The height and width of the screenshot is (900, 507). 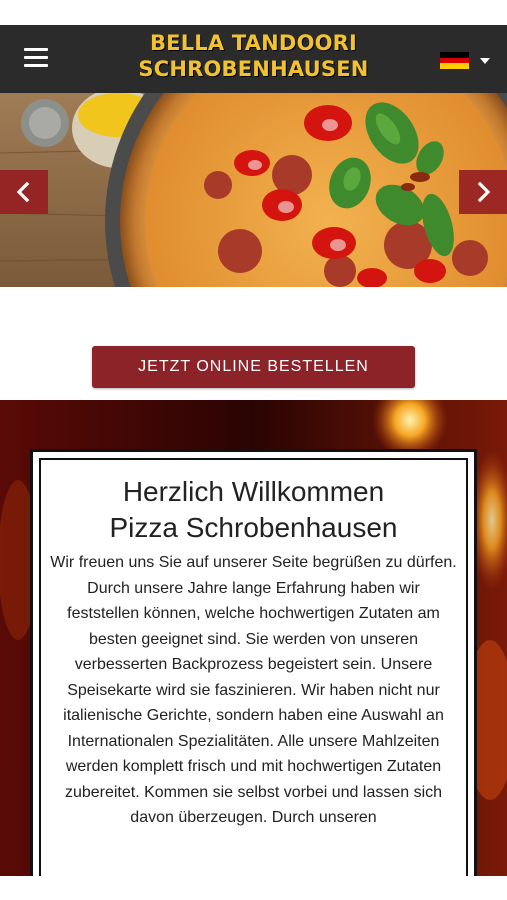 What do you see at coordinates (253, 367) in the screenshot?
I see `order-online-button: JETZT ONLINE BESTELLEN` at bounding box center [253, 367].